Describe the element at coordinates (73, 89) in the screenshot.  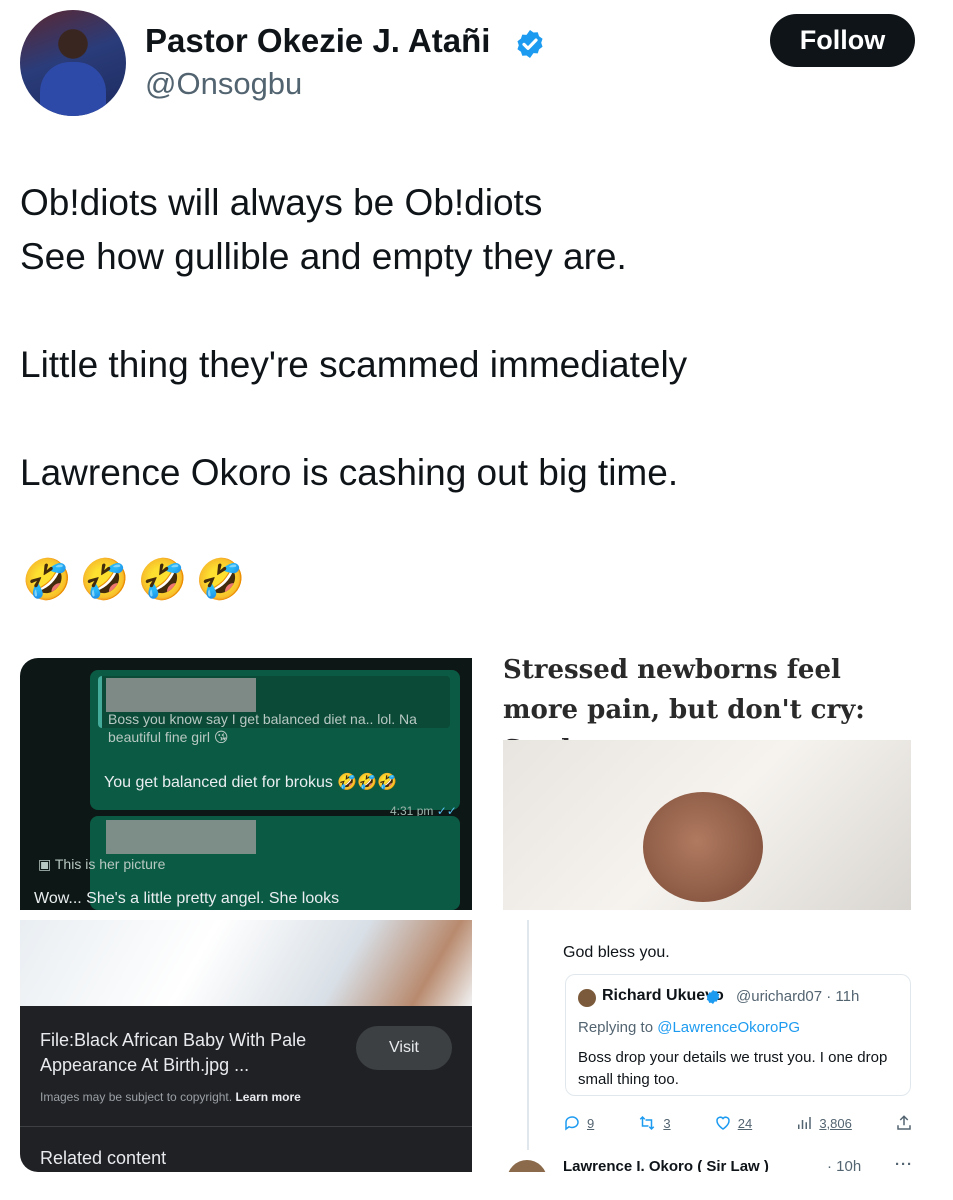
I see `avatar-figure` at that location.